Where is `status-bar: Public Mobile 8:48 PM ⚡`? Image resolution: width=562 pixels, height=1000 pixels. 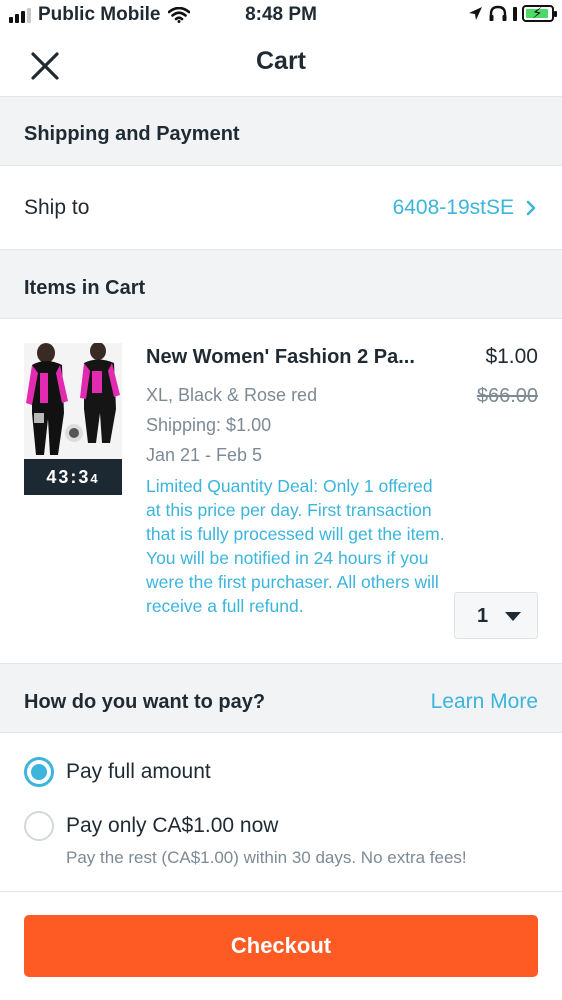 status-bar: Public Mobile 8:48 PM ⚡ is located at coordinates (281, 16).